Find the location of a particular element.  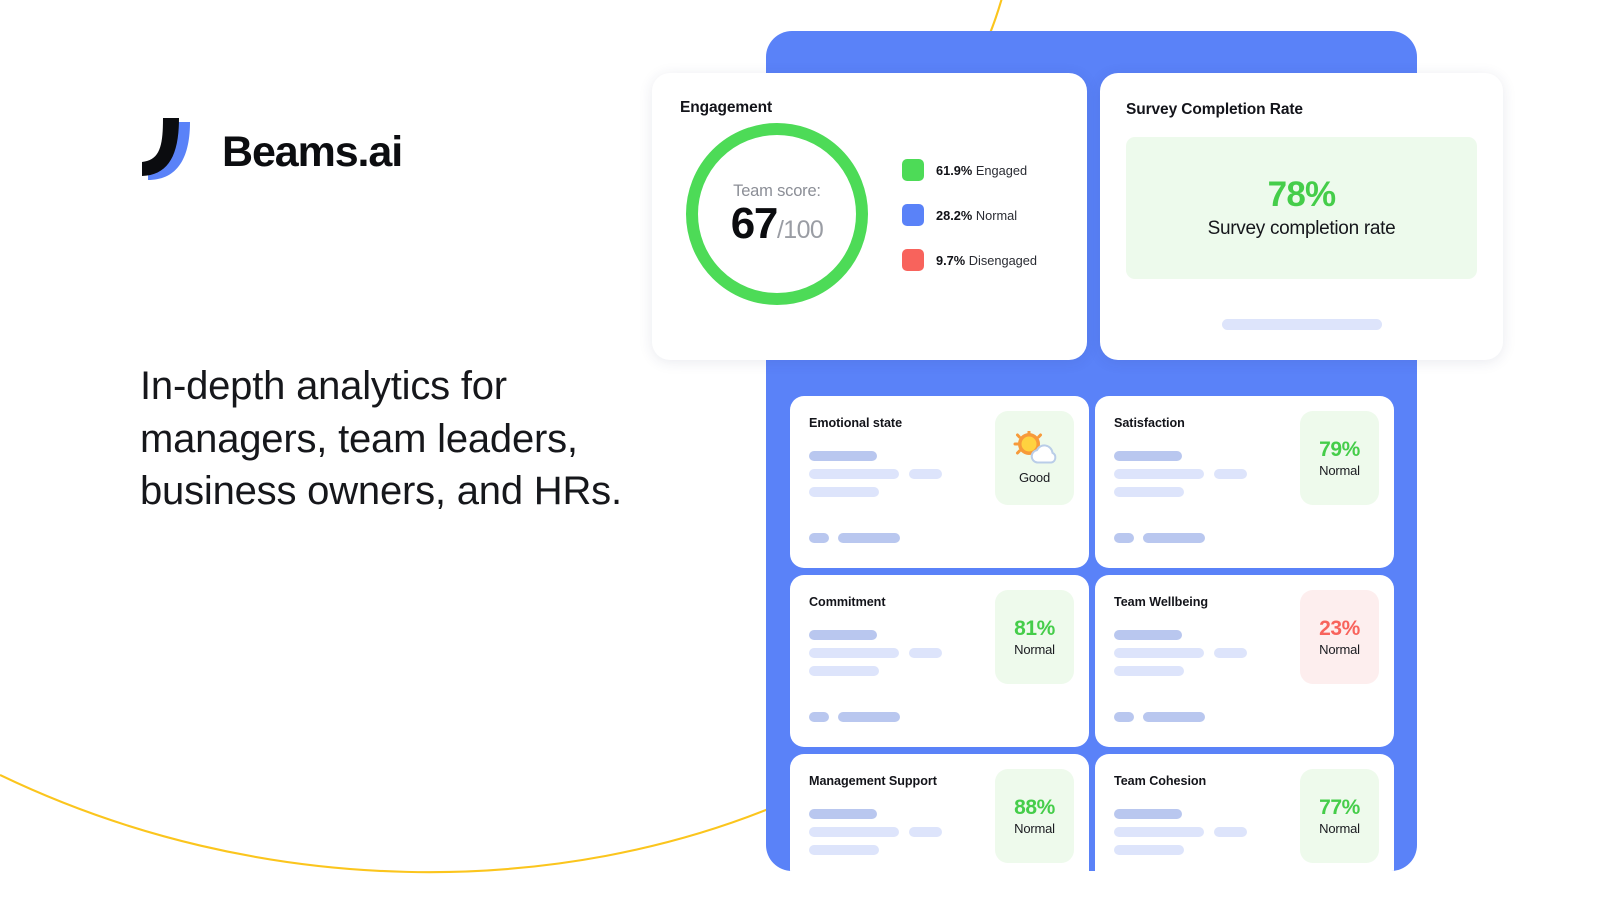

survey-metric-box: 78% Survey completion rate is located at coordinates (1301, 208).